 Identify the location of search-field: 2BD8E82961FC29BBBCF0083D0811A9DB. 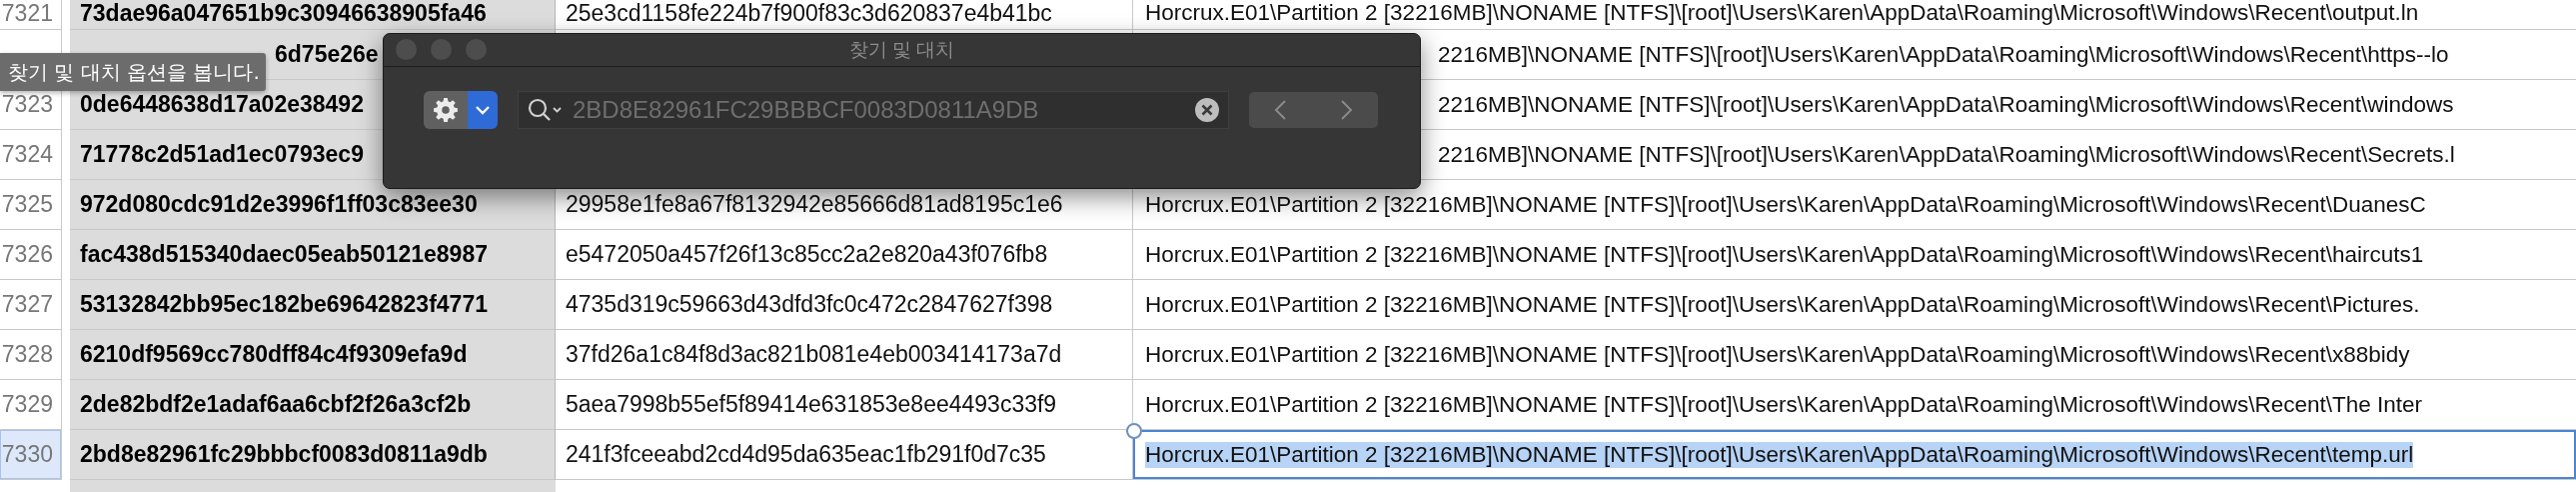
(873, 110).